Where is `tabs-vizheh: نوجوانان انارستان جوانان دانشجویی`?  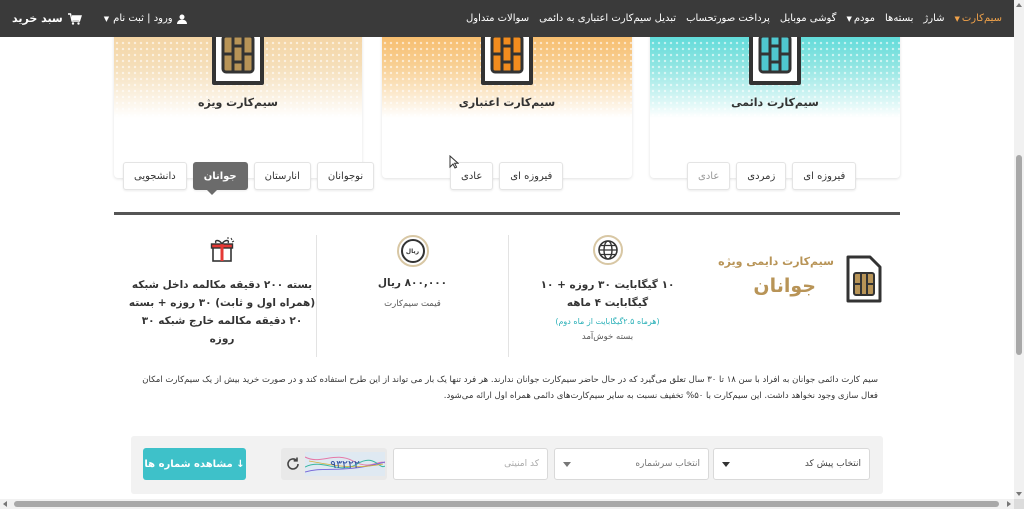 tabs-vizheh: نوجوانان انارستان جوانان دانشجویی is located at coordinates (249, 176).